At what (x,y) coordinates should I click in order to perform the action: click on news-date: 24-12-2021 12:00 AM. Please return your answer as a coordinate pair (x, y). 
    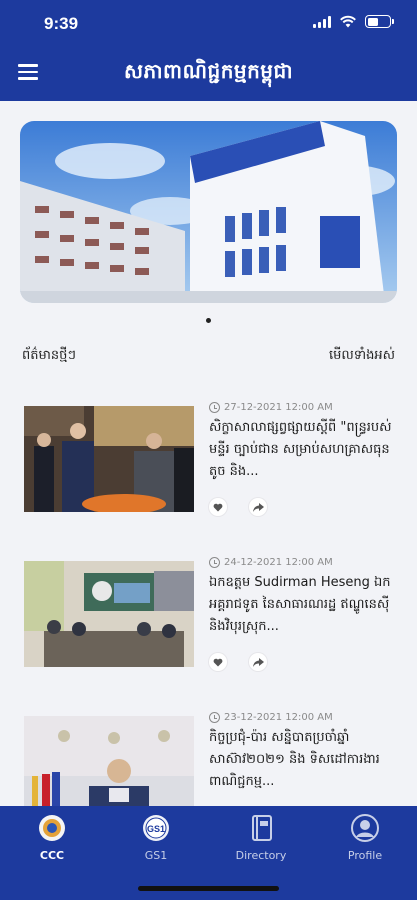
    Looking at the image, I should click on (301, 562).